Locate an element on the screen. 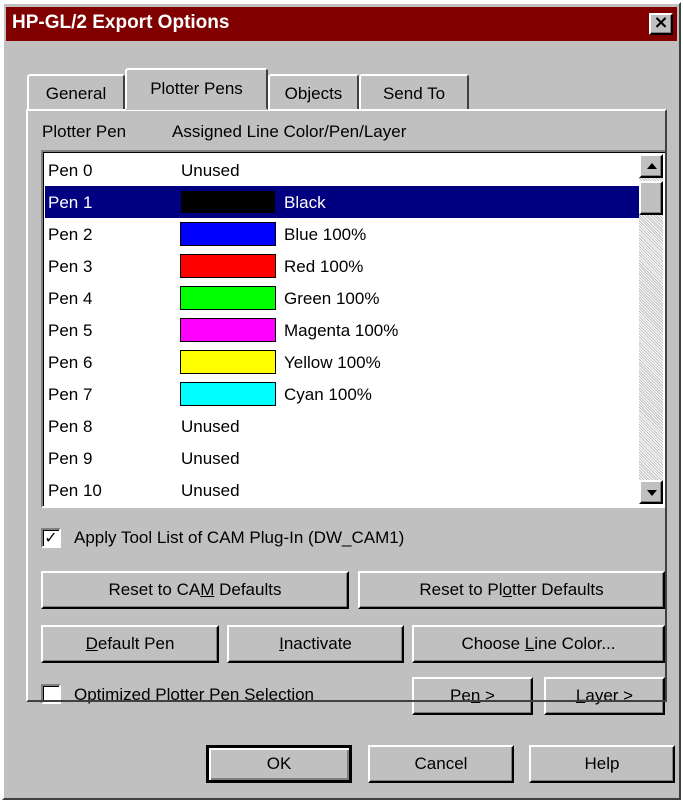 The width and height of the screenshot is (683, 802). tab-general: General is located at coordinates (76, 92).